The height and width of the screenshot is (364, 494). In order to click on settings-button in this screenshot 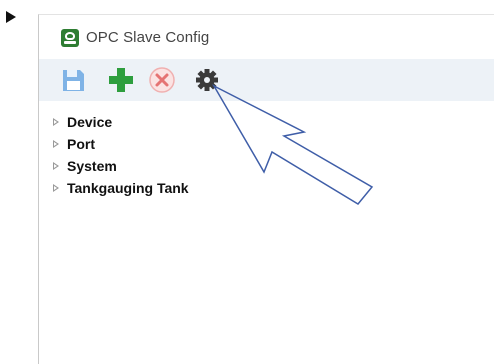, I will do `click(207, 80)`.